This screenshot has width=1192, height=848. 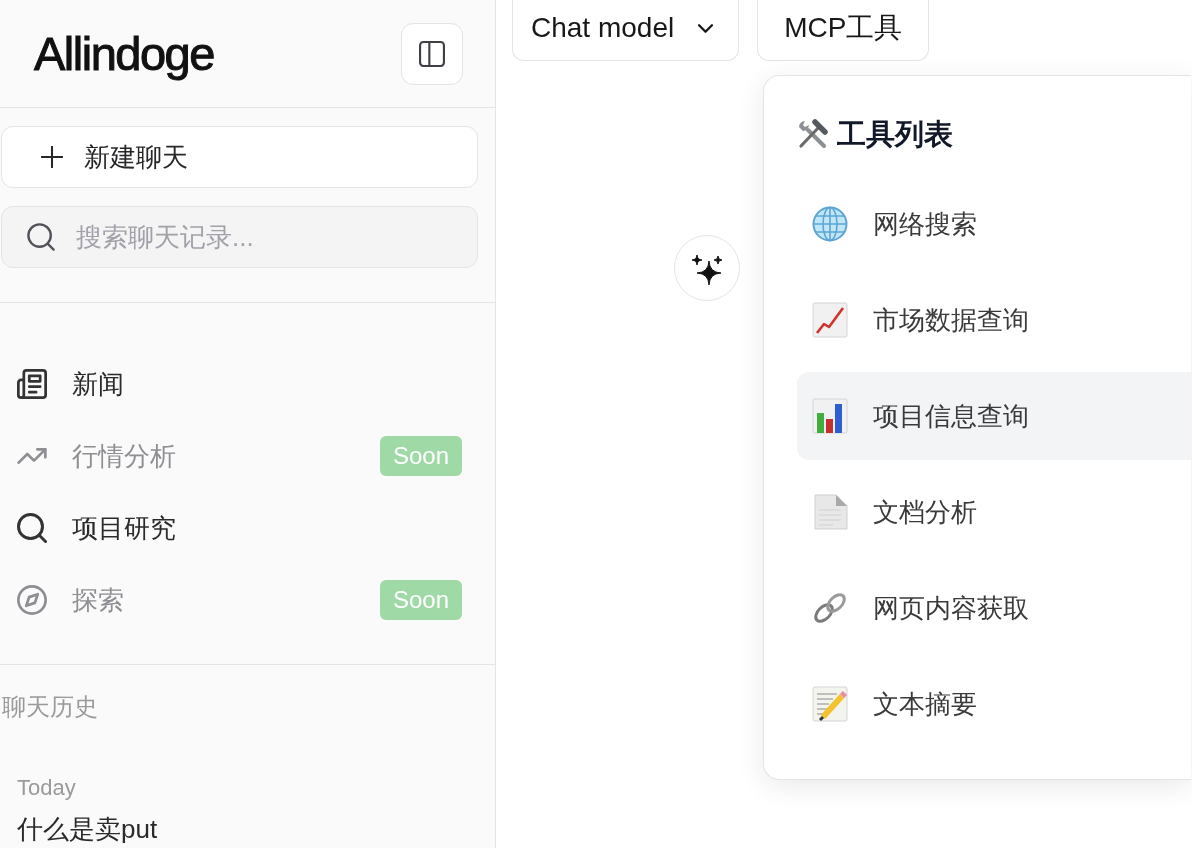 I want to click on tool-menu-item: 市场数据查询, so click(x=994, y=320).